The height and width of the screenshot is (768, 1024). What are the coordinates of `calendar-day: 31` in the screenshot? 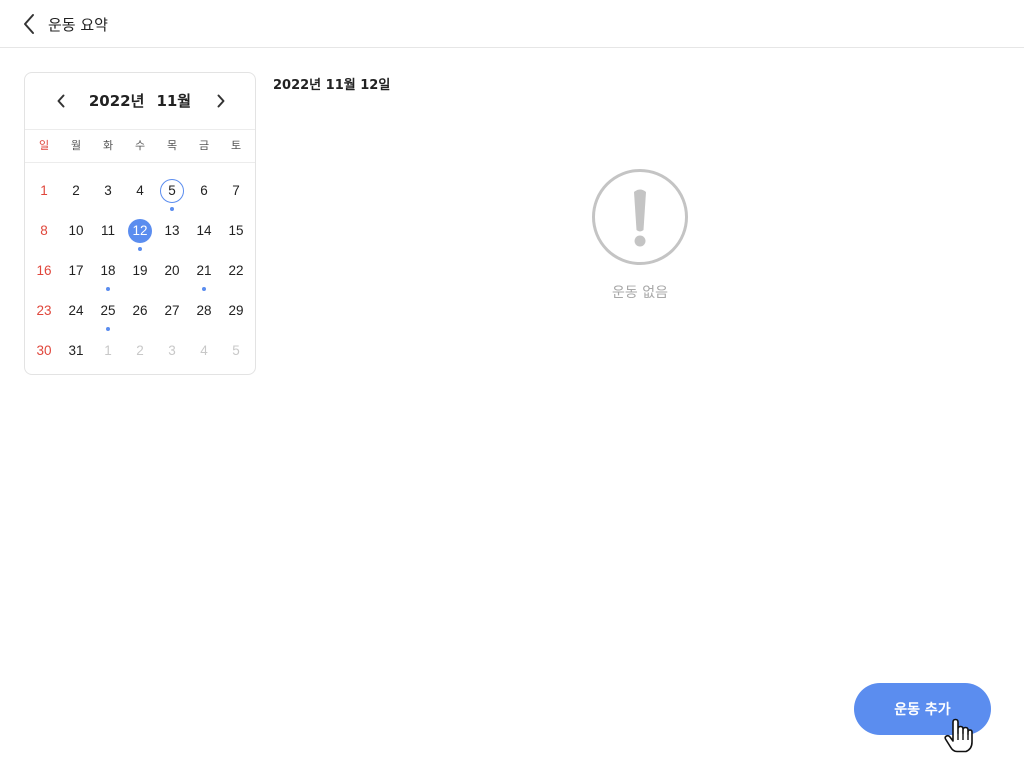 It's located at (76, 347).